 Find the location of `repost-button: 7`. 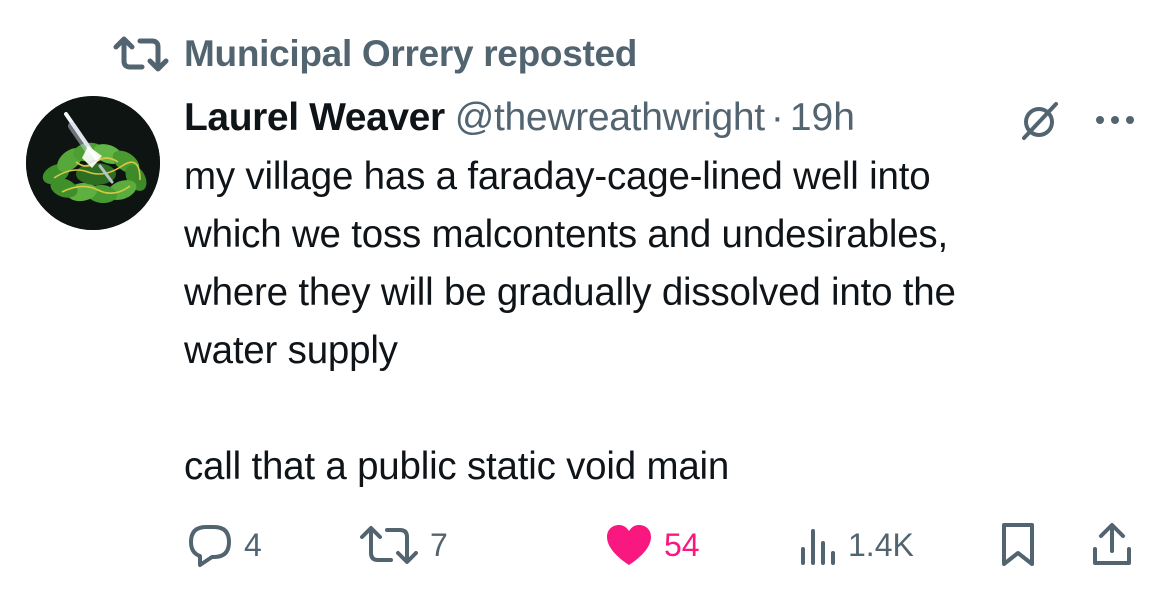

repost-button: 7 is located at coordinates (403, 545).